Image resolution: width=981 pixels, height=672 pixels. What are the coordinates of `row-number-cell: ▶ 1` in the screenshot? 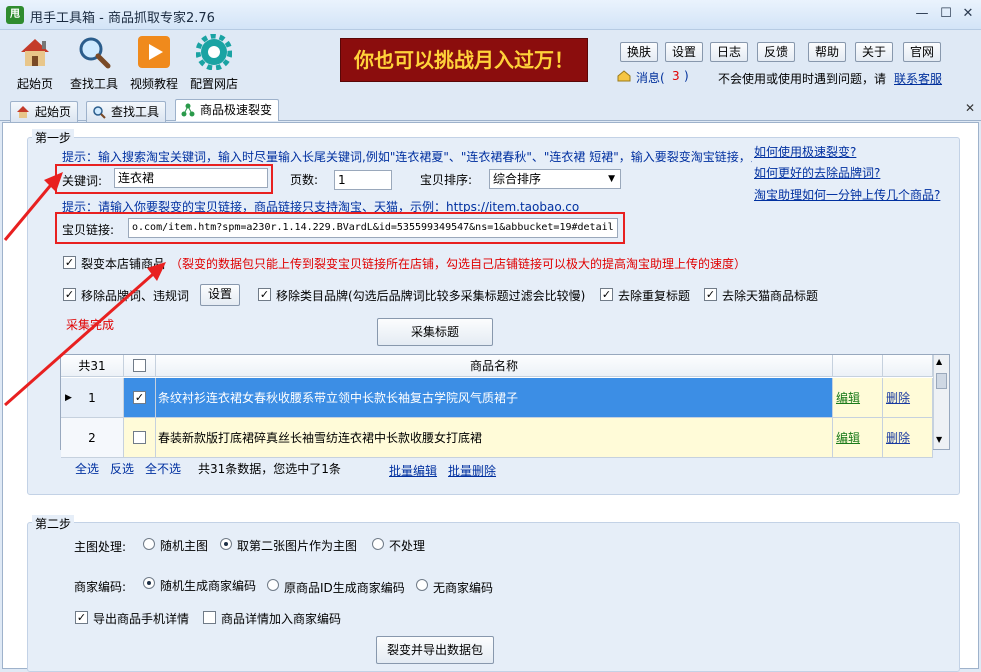 It's located at (92, 398).